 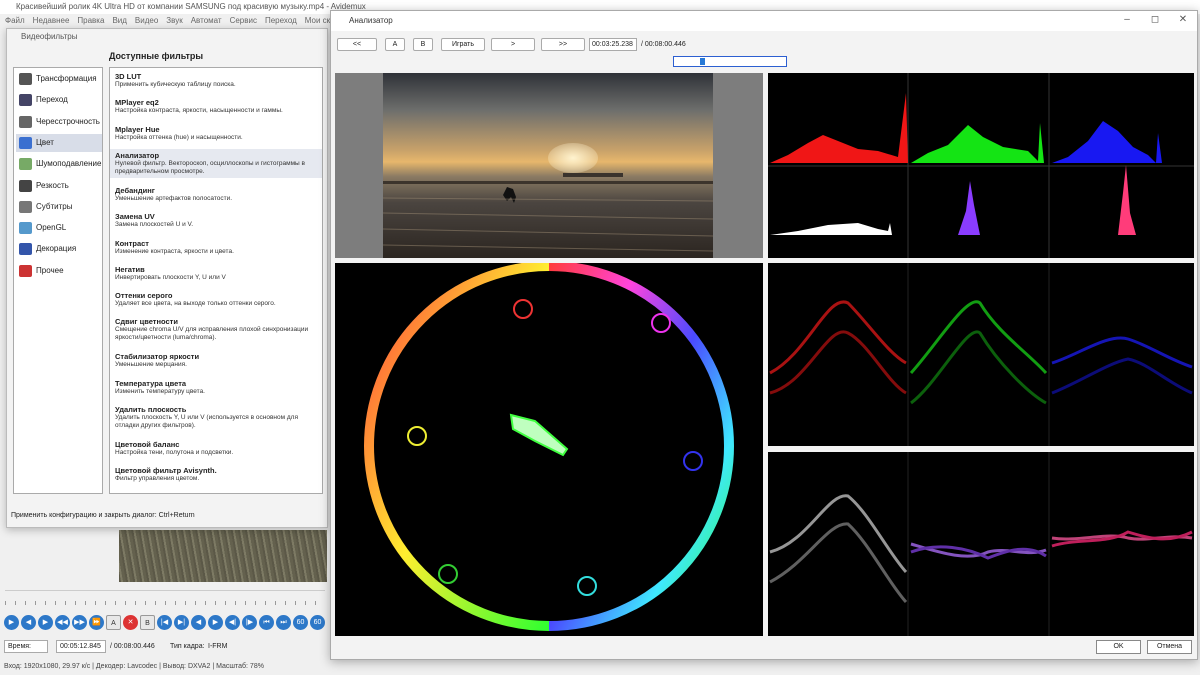 What do you see at coordinates (730, 61) in the screenshot?
I see `position-slider` at bounding box center [730, 61].